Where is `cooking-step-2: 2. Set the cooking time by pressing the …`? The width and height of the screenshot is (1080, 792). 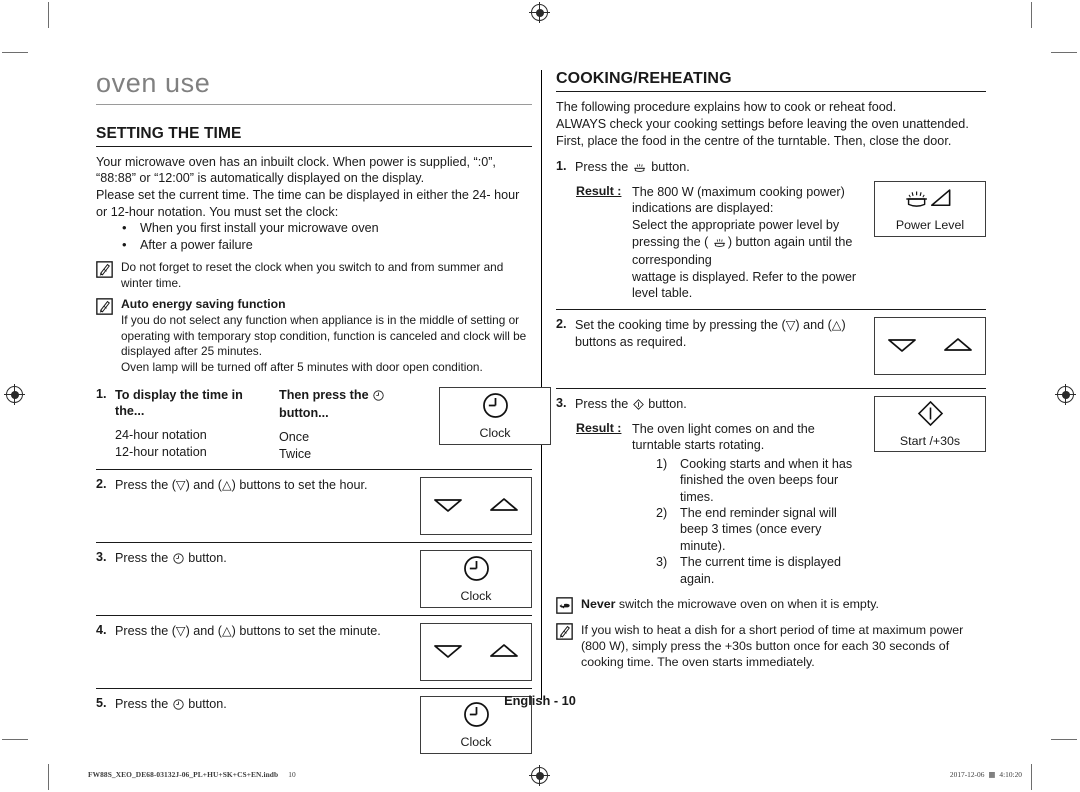
cooking-step-2: 2. Set the cooking time by pressing the … is located at coordinates (771, 344).